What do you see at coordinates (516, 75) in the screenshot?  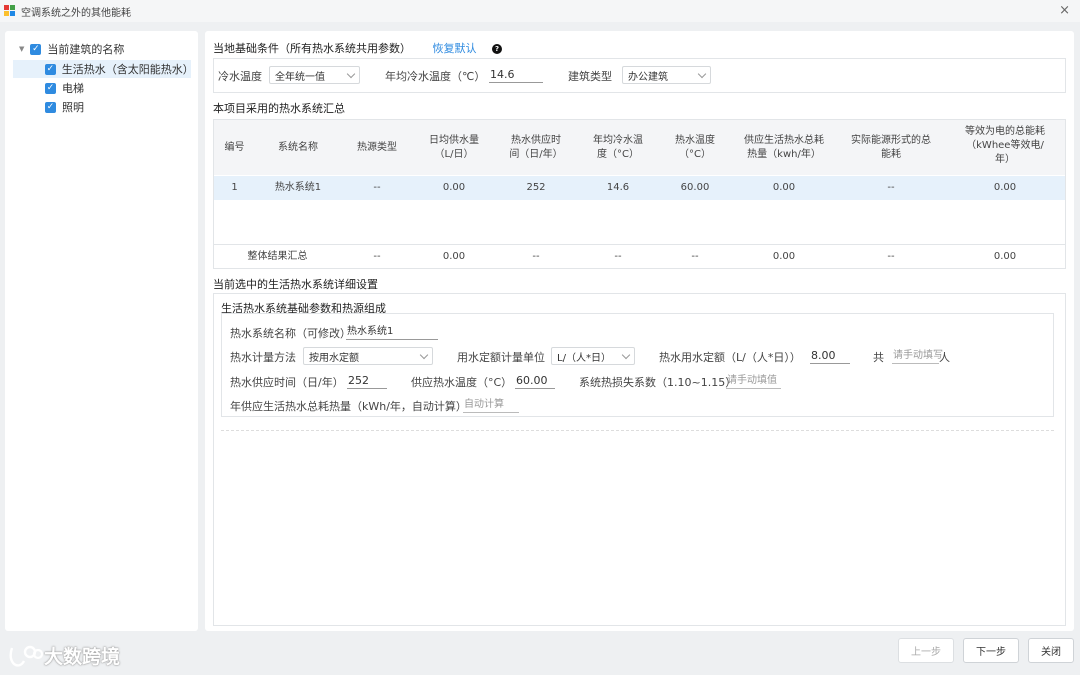 I see `annual-cold-temp-input: 14.6` at bounding box center [516, 75].